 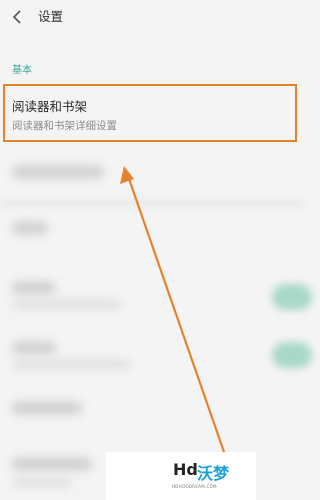 What do you see at coordinates (64, 126) in the screenshot?
I see `settings-item-reader-shelf-subtitle: 阅读器和书架详细设置` at bounding box center [64, 126].